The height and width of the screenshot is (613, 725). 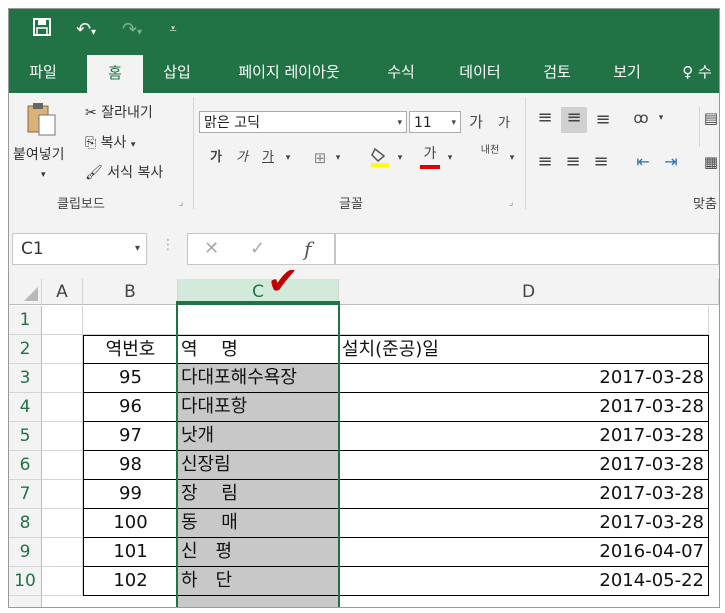 What do you see at coordinates (25, 494) in the screenshot?
I see `row-header: 7` at bounding box center [25, 494].